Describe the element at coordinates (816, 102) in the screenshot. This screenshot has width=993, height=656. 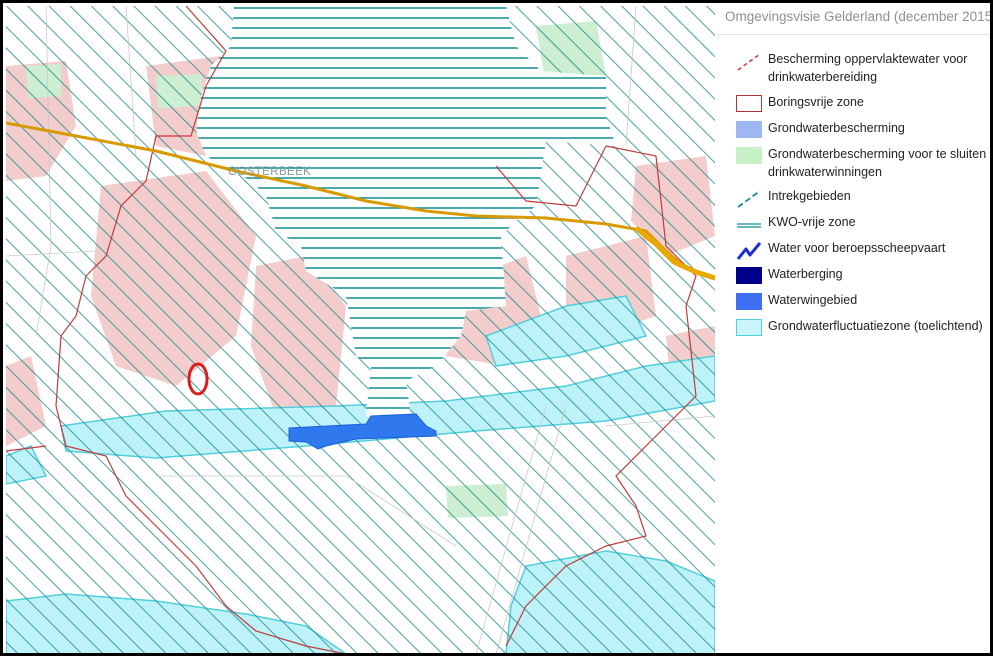
I see `legend-label: Boringsvrije zone` at that location.